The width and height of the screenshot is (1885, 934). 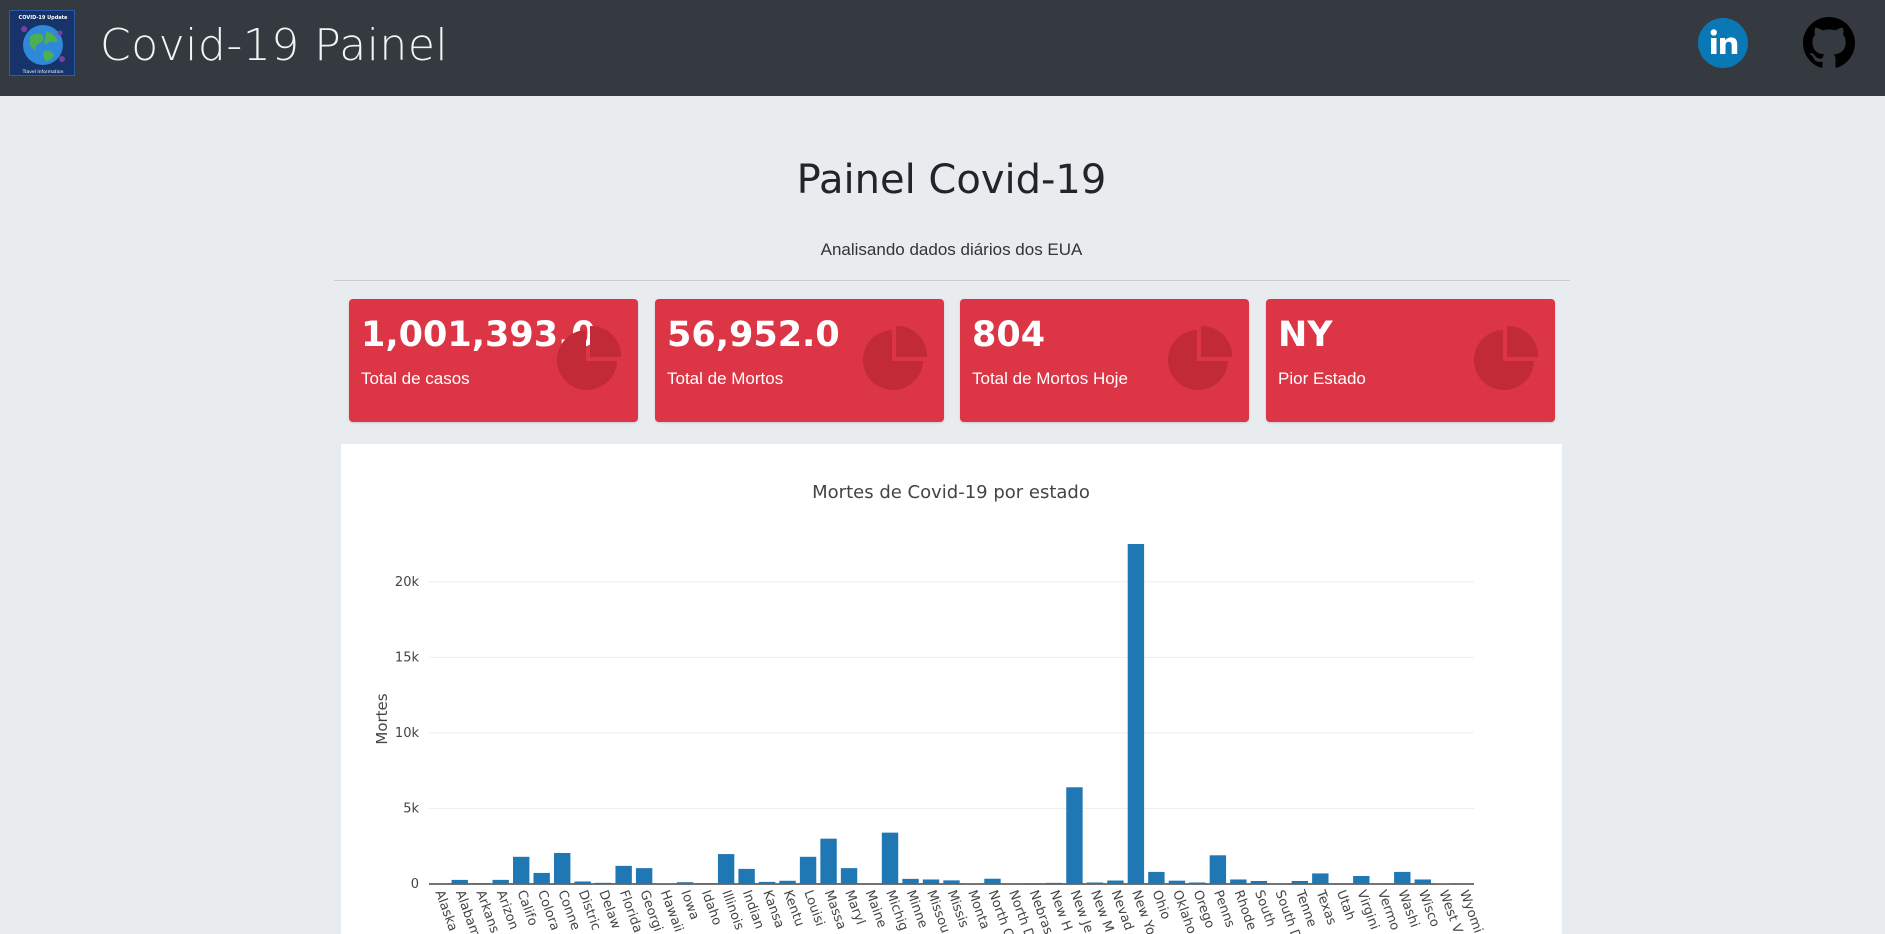 What do you see at coordinates (726, 869) in the screenshot?
I see `bar-illinois` at bounding box center [726, 869].